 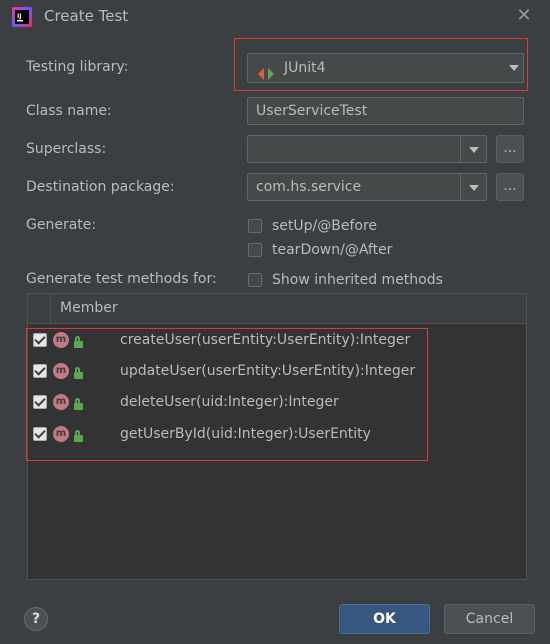 What do you see at coordinates (357, 280) in the screenshot?
I see `show-inherited-label: Show inherited methods` at bounding box center [357, 280].